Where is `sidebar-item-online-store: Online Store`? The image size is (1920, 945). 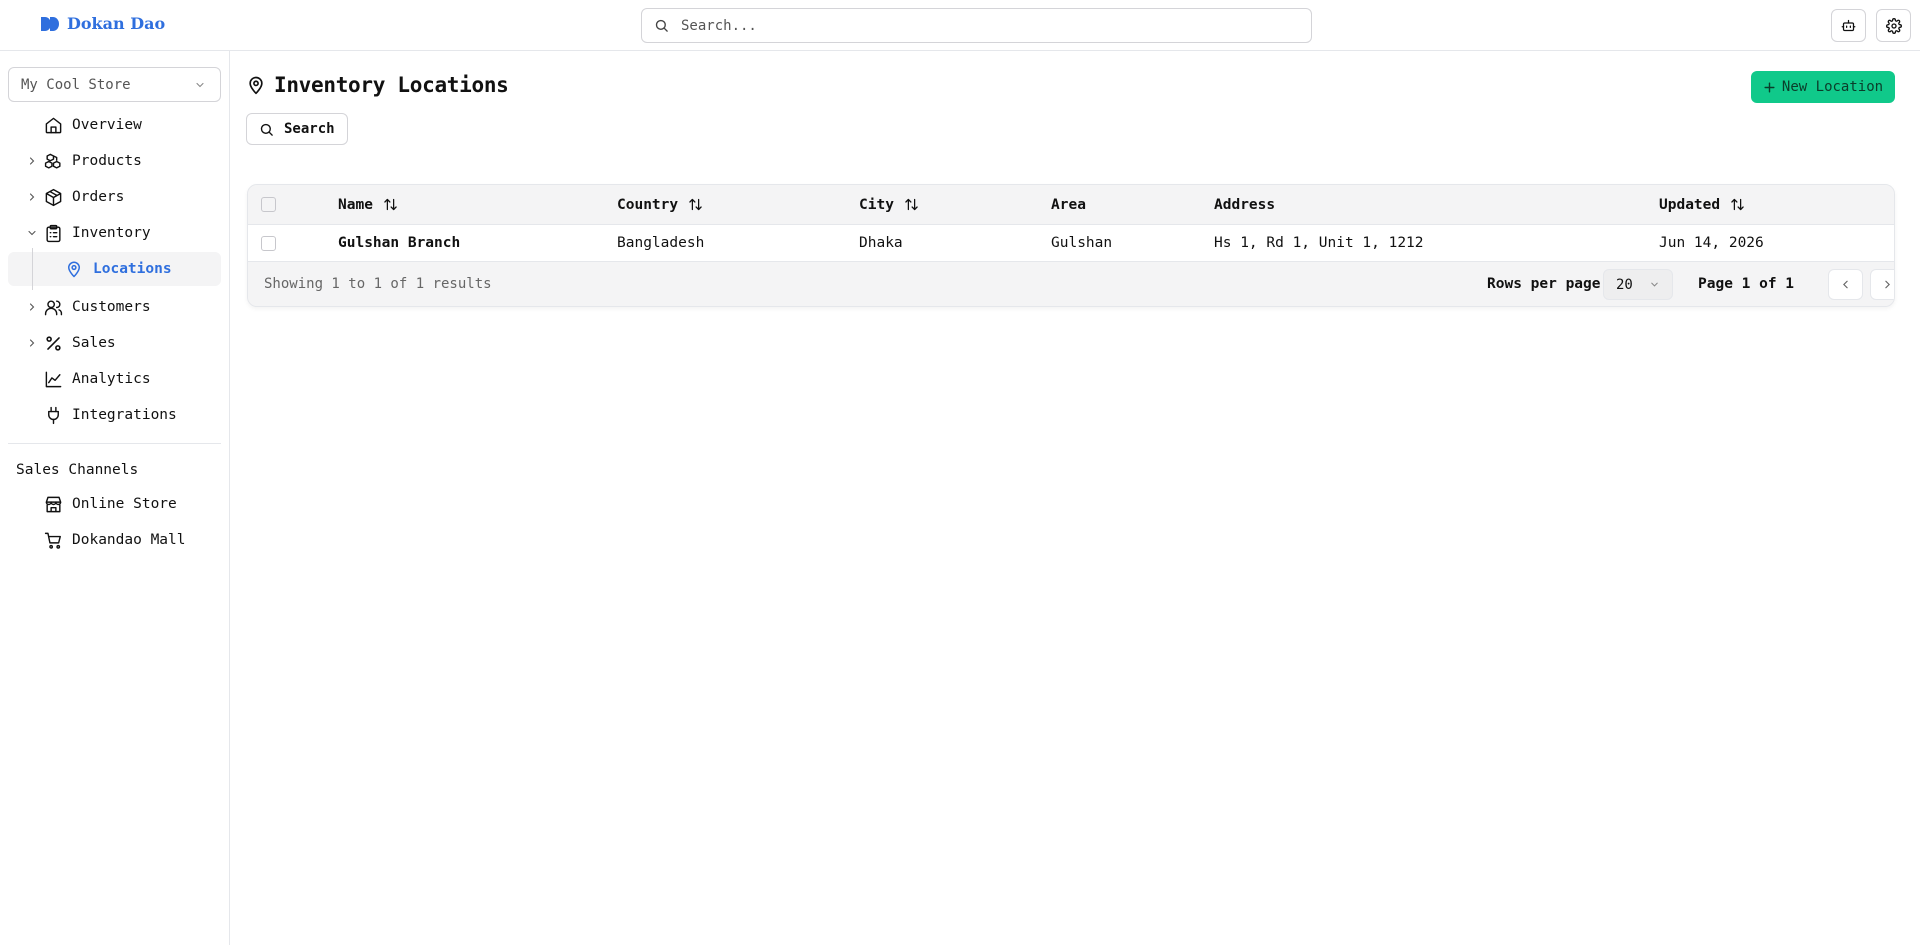 sidebar-item-online-store: Online Store is located at coordinates (114, 504).